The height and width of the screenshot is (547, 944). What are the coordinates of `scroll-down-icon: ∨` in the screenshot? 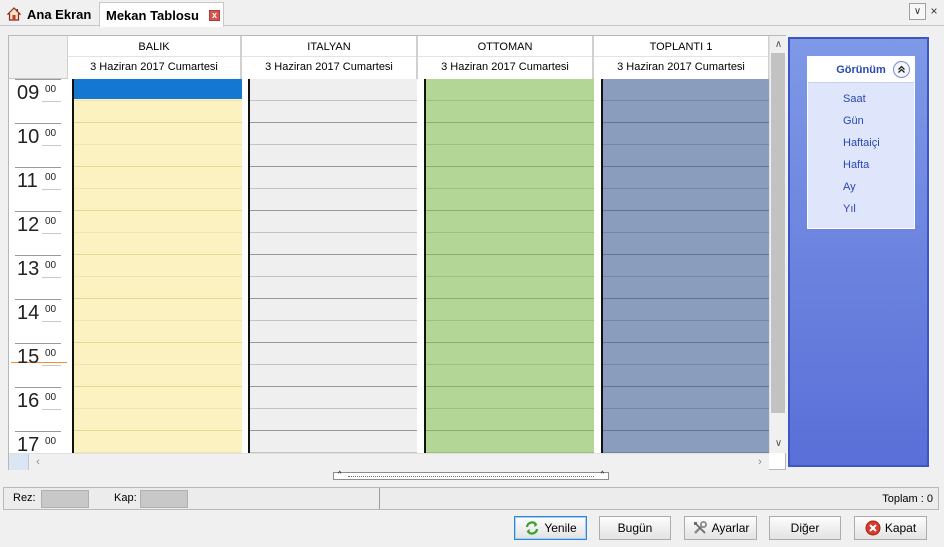 It's located at (778, 444).